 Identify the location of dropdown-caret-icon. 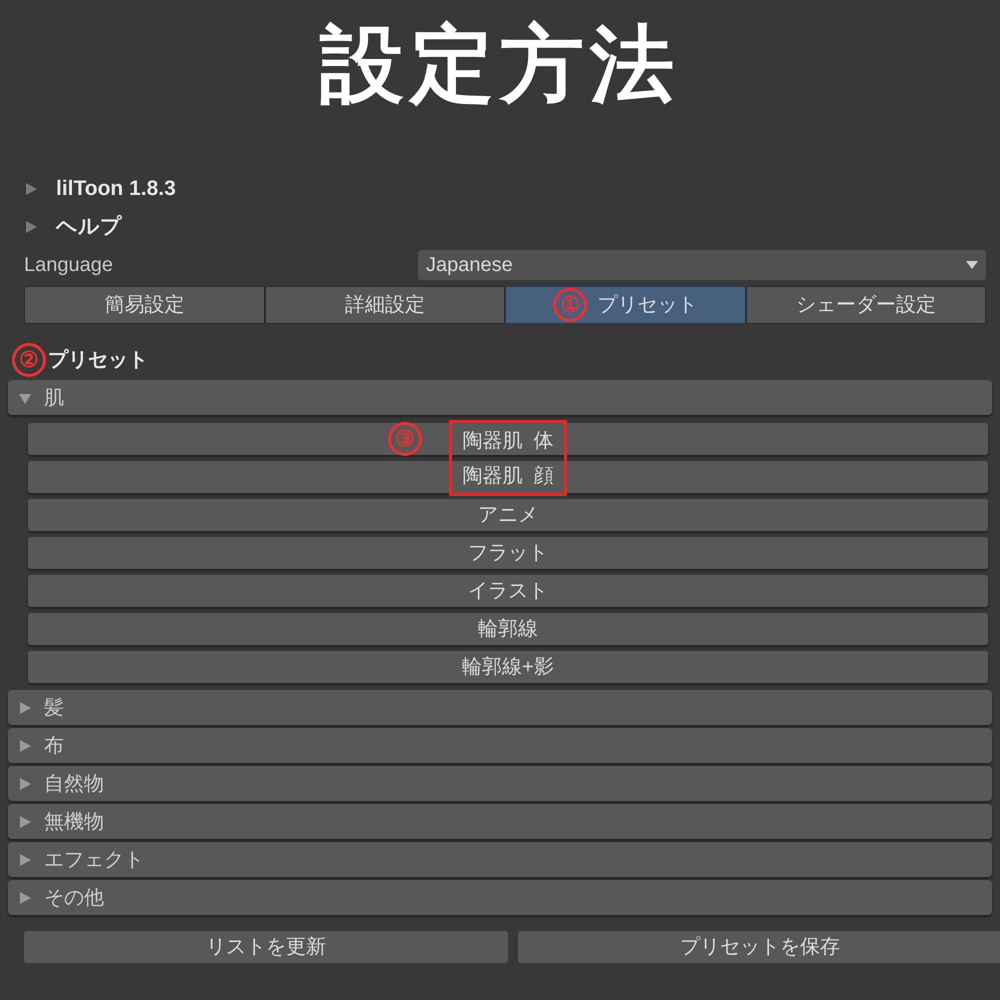
(972, 265).